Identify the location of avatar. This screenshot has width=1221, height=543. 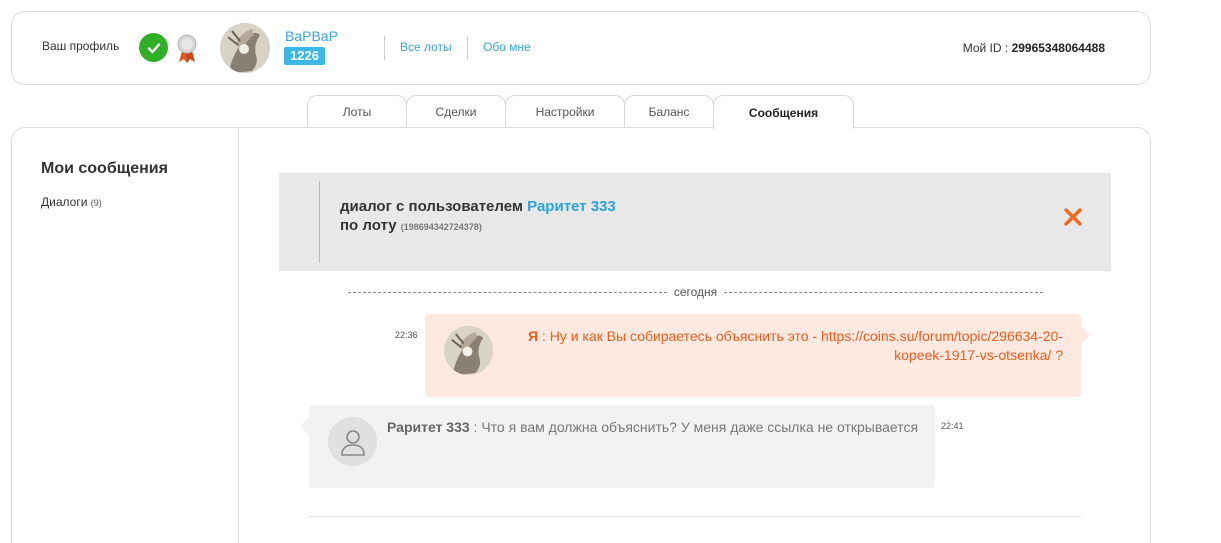
(352, 441).